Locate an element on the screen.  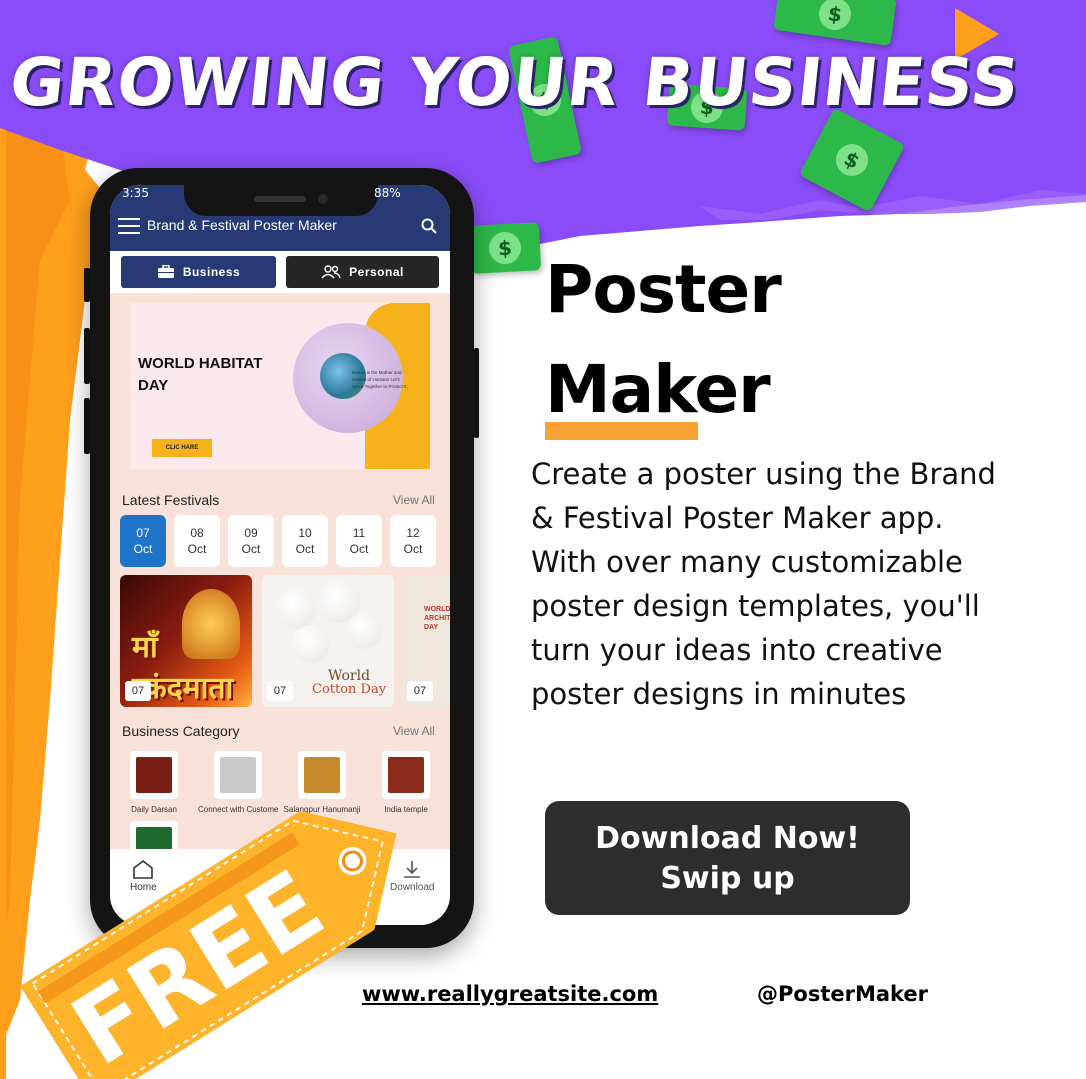
app-title: Brand & Festival Poster Maker is located at coordinates (242, 225).